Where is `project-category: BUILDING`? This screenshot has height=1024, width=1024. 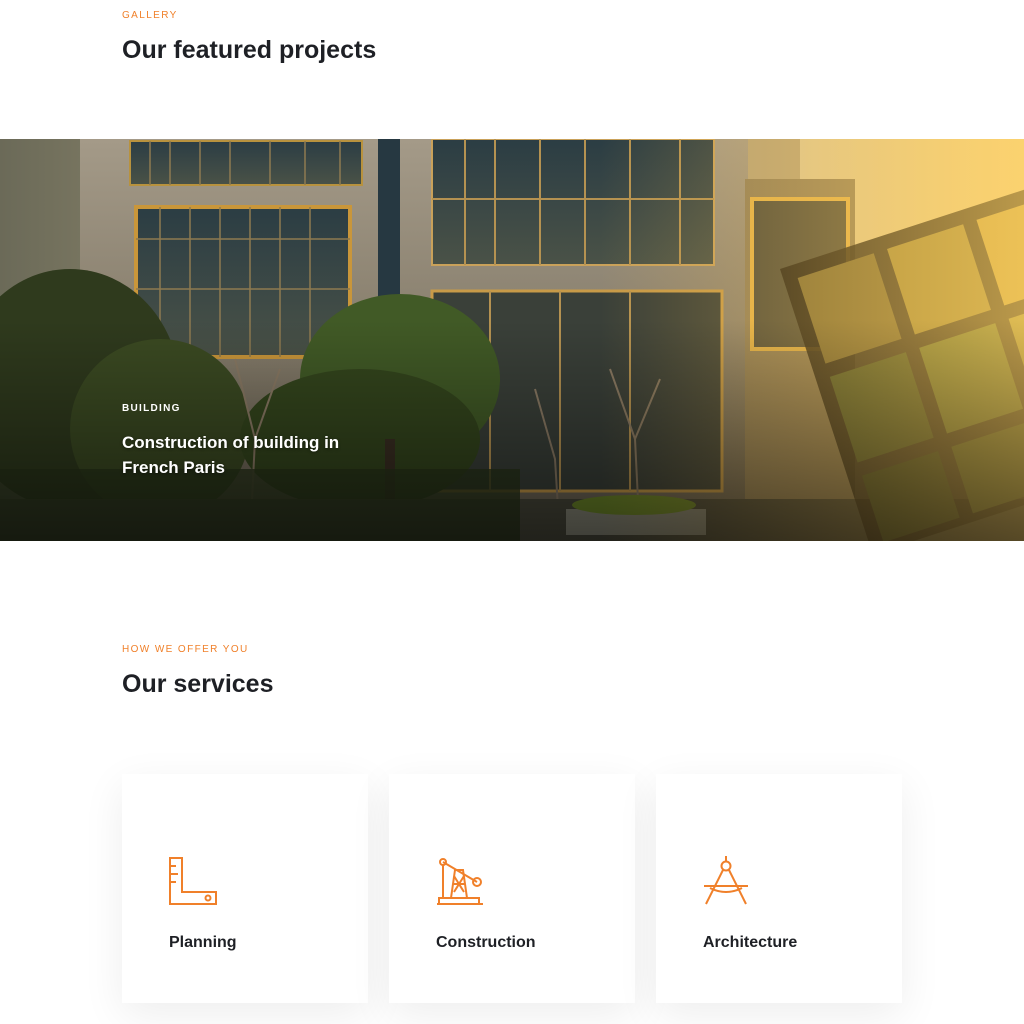
project-category: BUILDING is located at coordinates (151, 408).